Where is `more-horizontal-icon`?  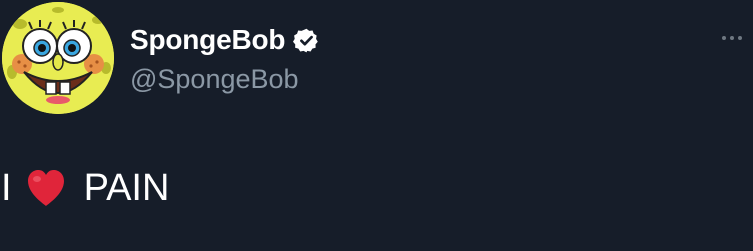 more-horizontal-icon is located at coordinates (732, 38).